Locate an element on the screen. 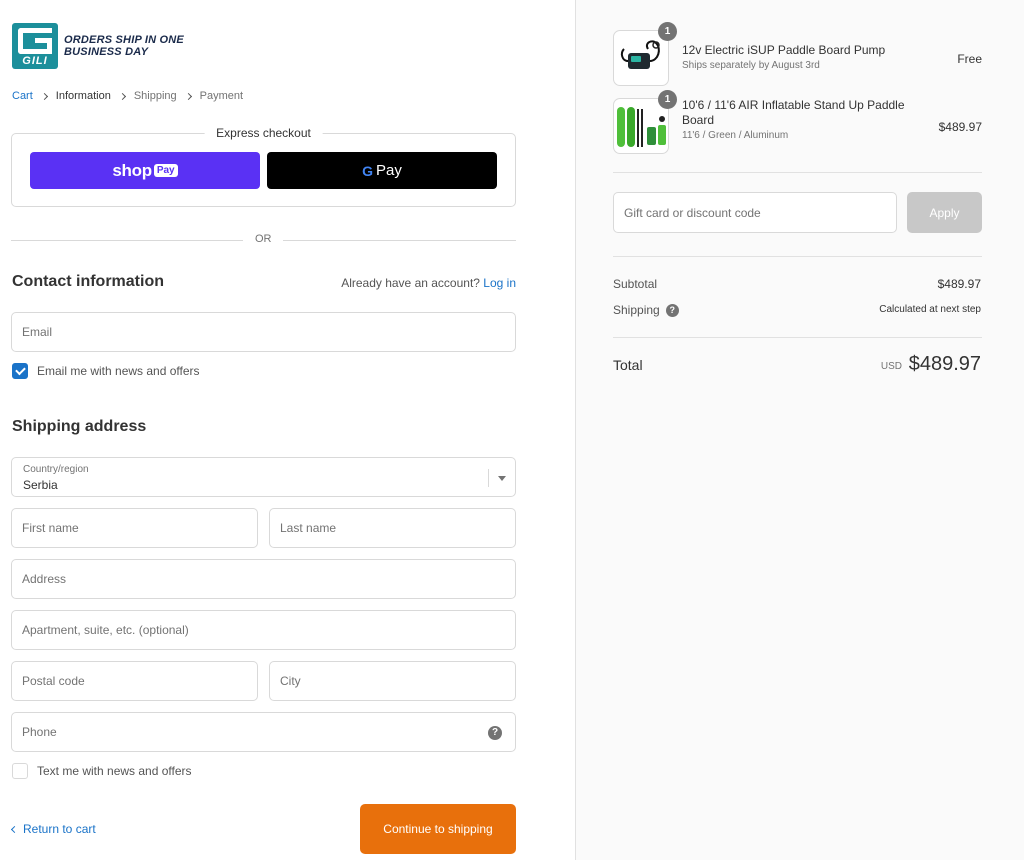 The width and height of the screenshot is (1024, 860). city-field is located at coordinates (392, 681).